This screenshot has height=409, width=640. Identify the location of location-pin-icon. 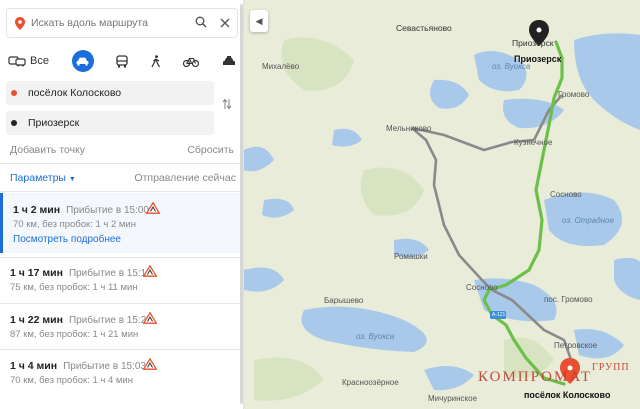
(20, 23).